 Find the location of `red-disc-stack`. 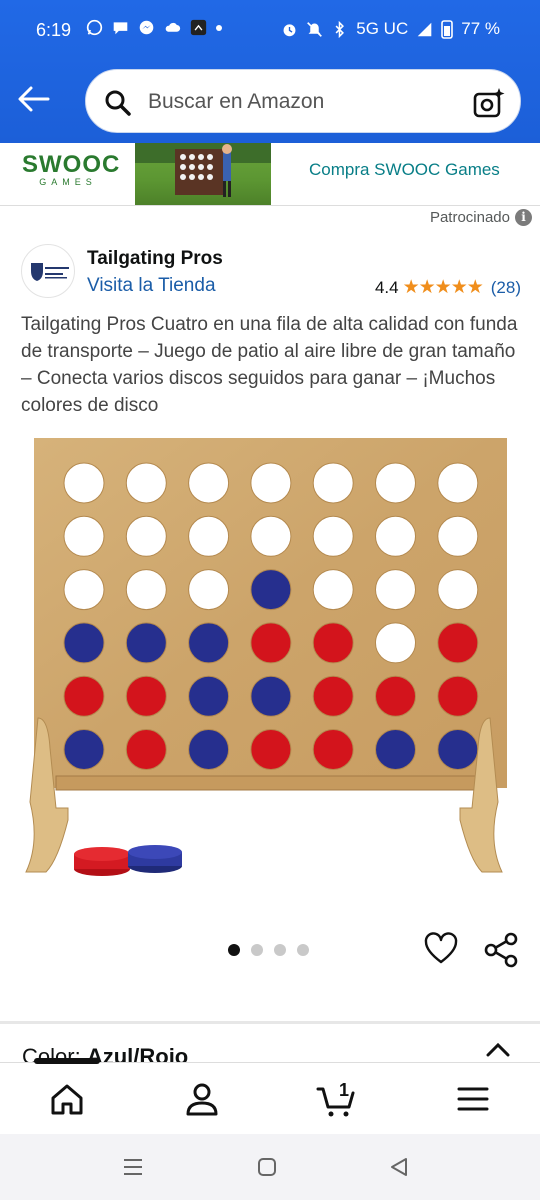

red-disc-stack is located at coordinates (102, 861).